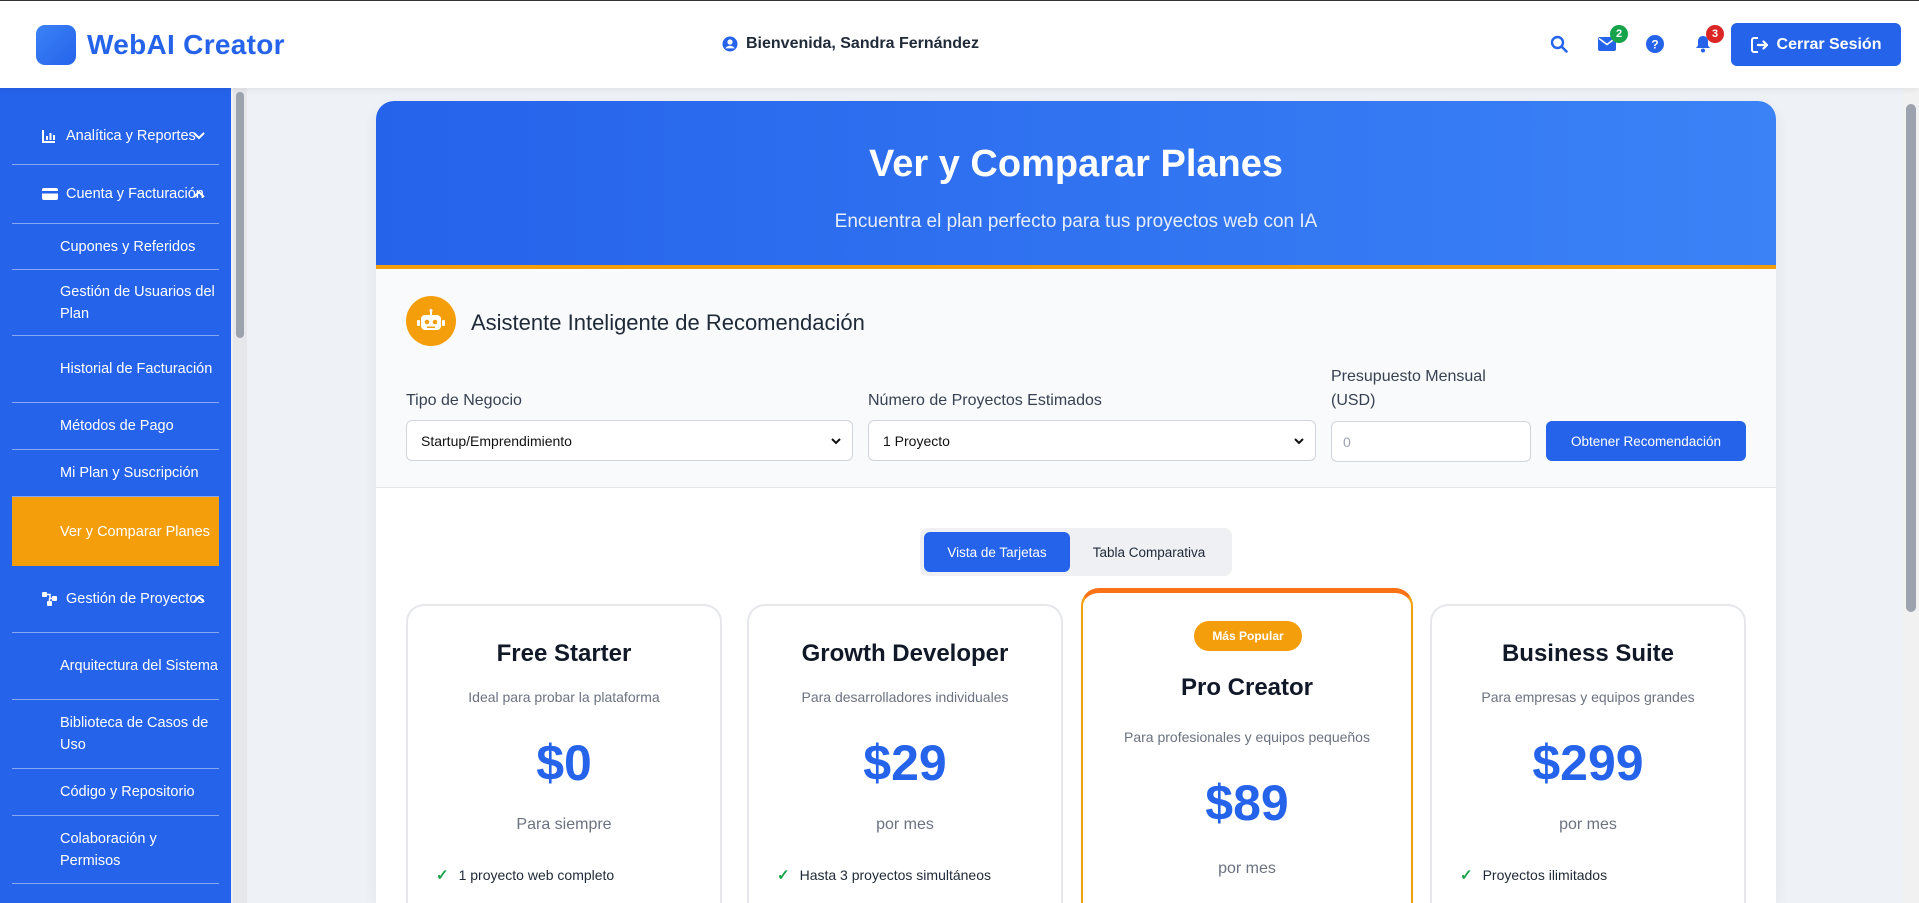 Image resolution: width=1919 pixels, height=903 pixels. I want to click on popular-badge: Más Popular, so click(1248, 636).